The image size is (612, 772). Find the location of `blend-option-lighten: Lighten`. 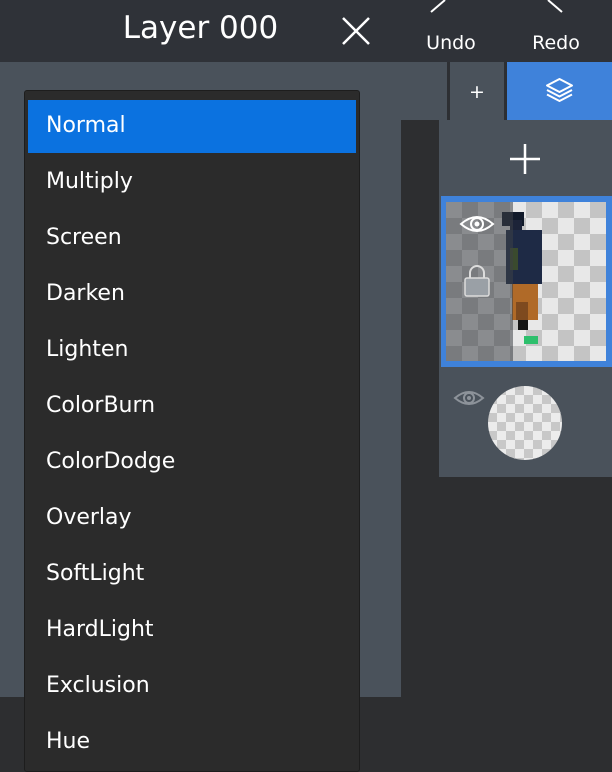

blend-option-lighten: Lighten is located at coordinates (192, 350).